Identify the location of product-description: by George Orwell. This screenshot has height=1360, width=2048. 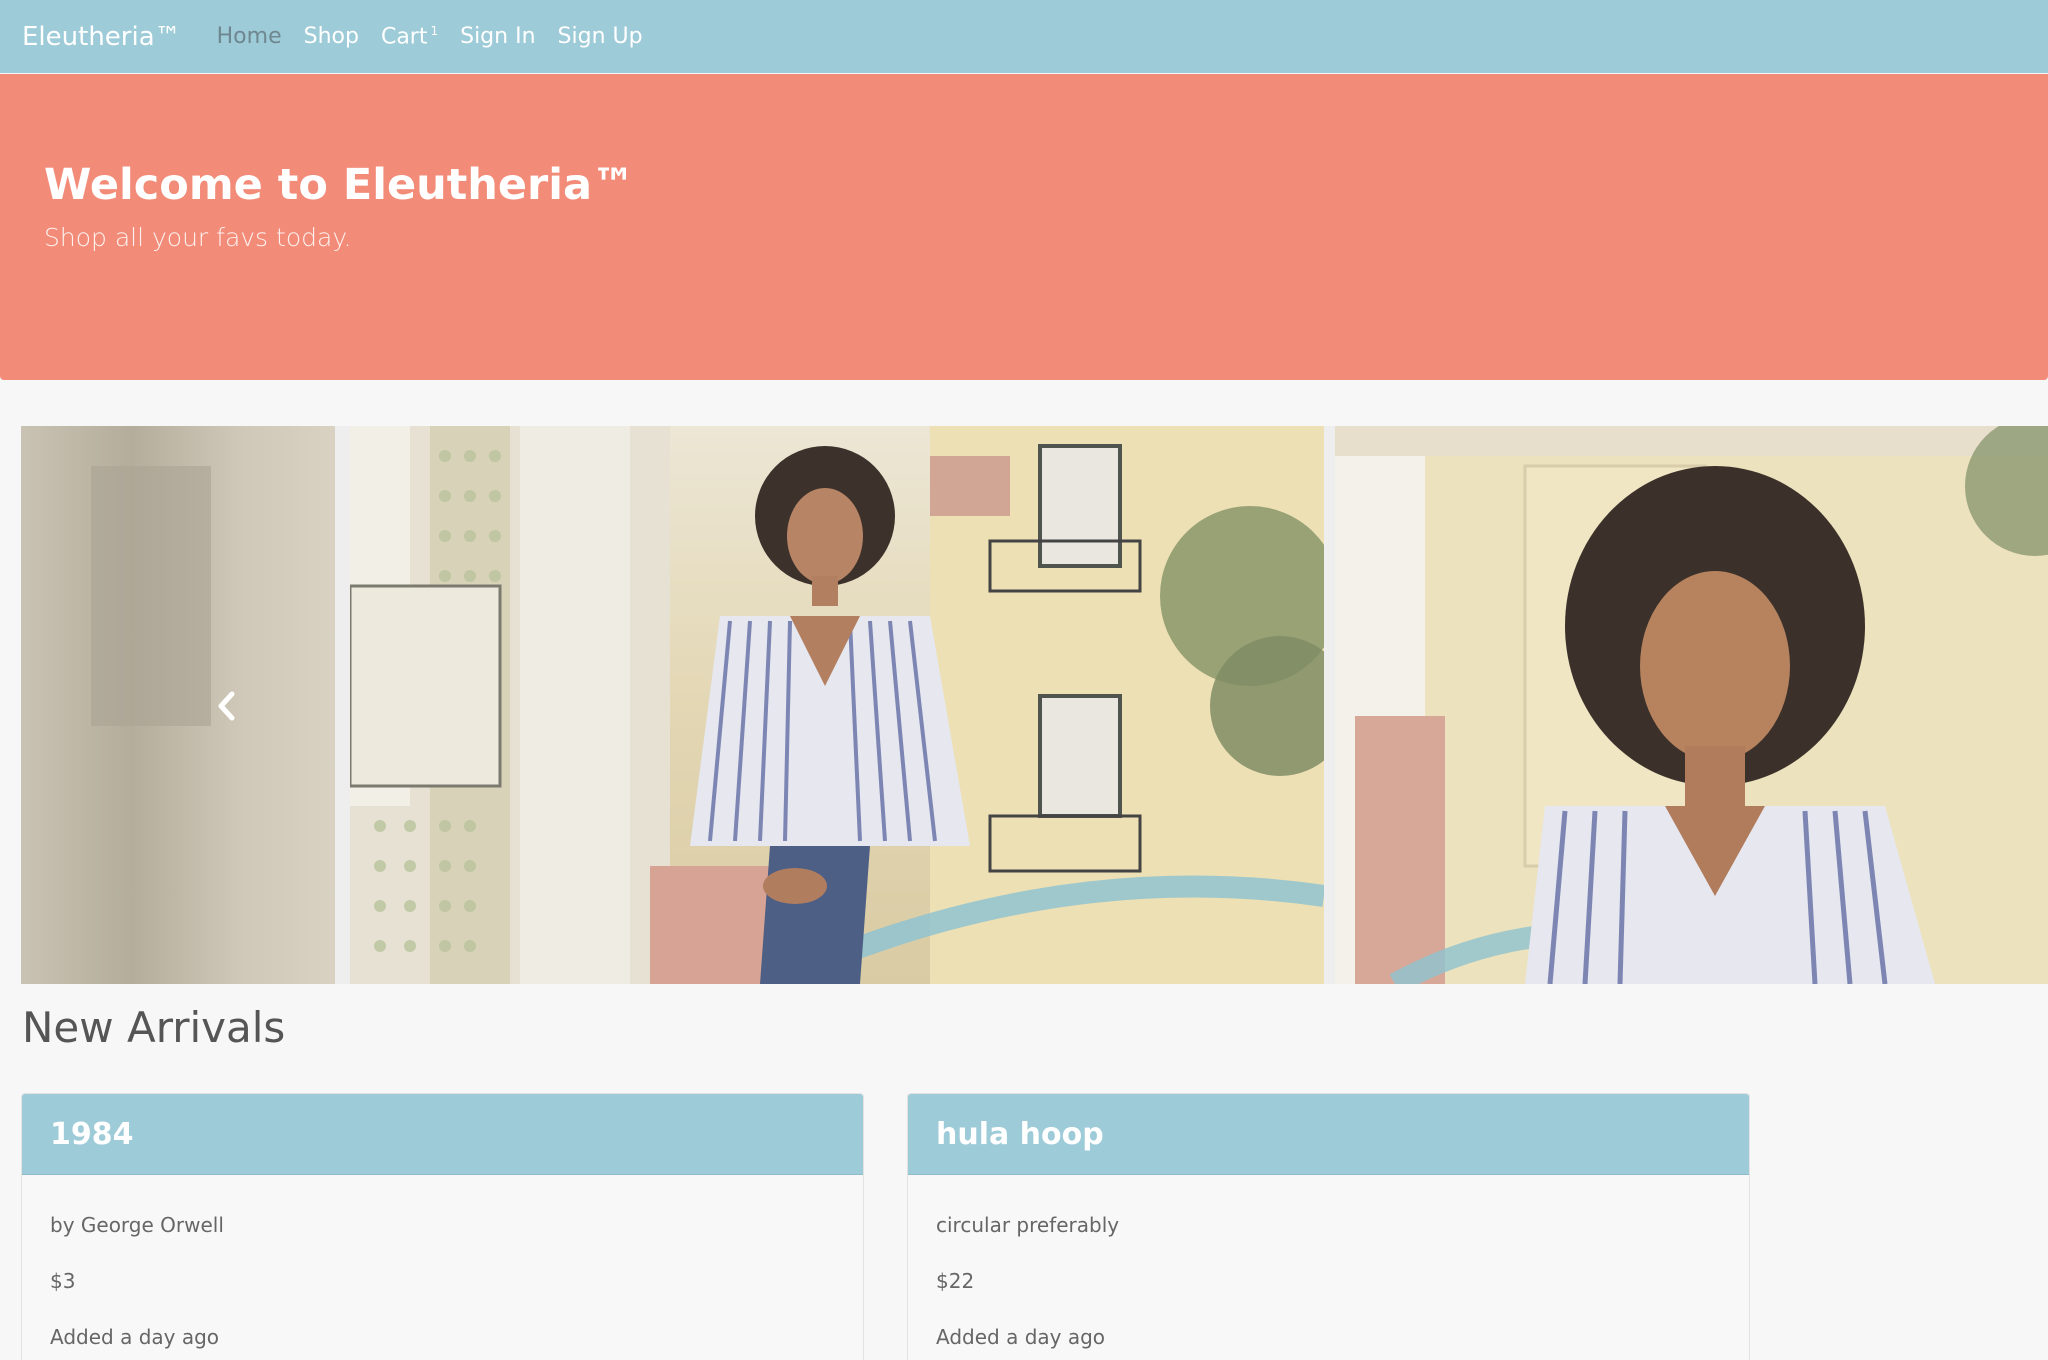
(137, 1225).